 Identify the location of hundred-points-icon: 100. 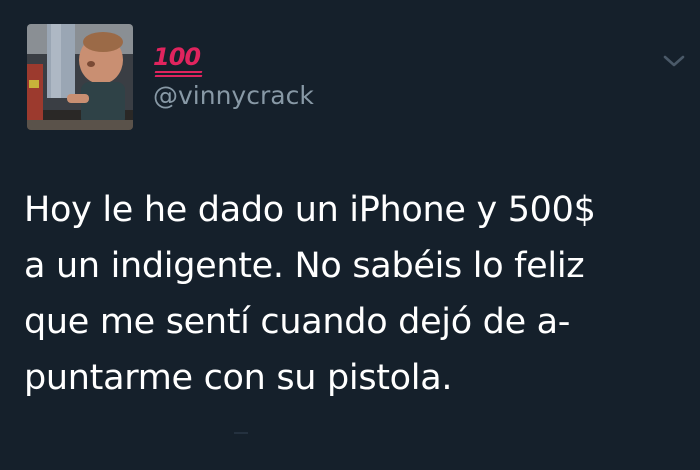
(178, 60).